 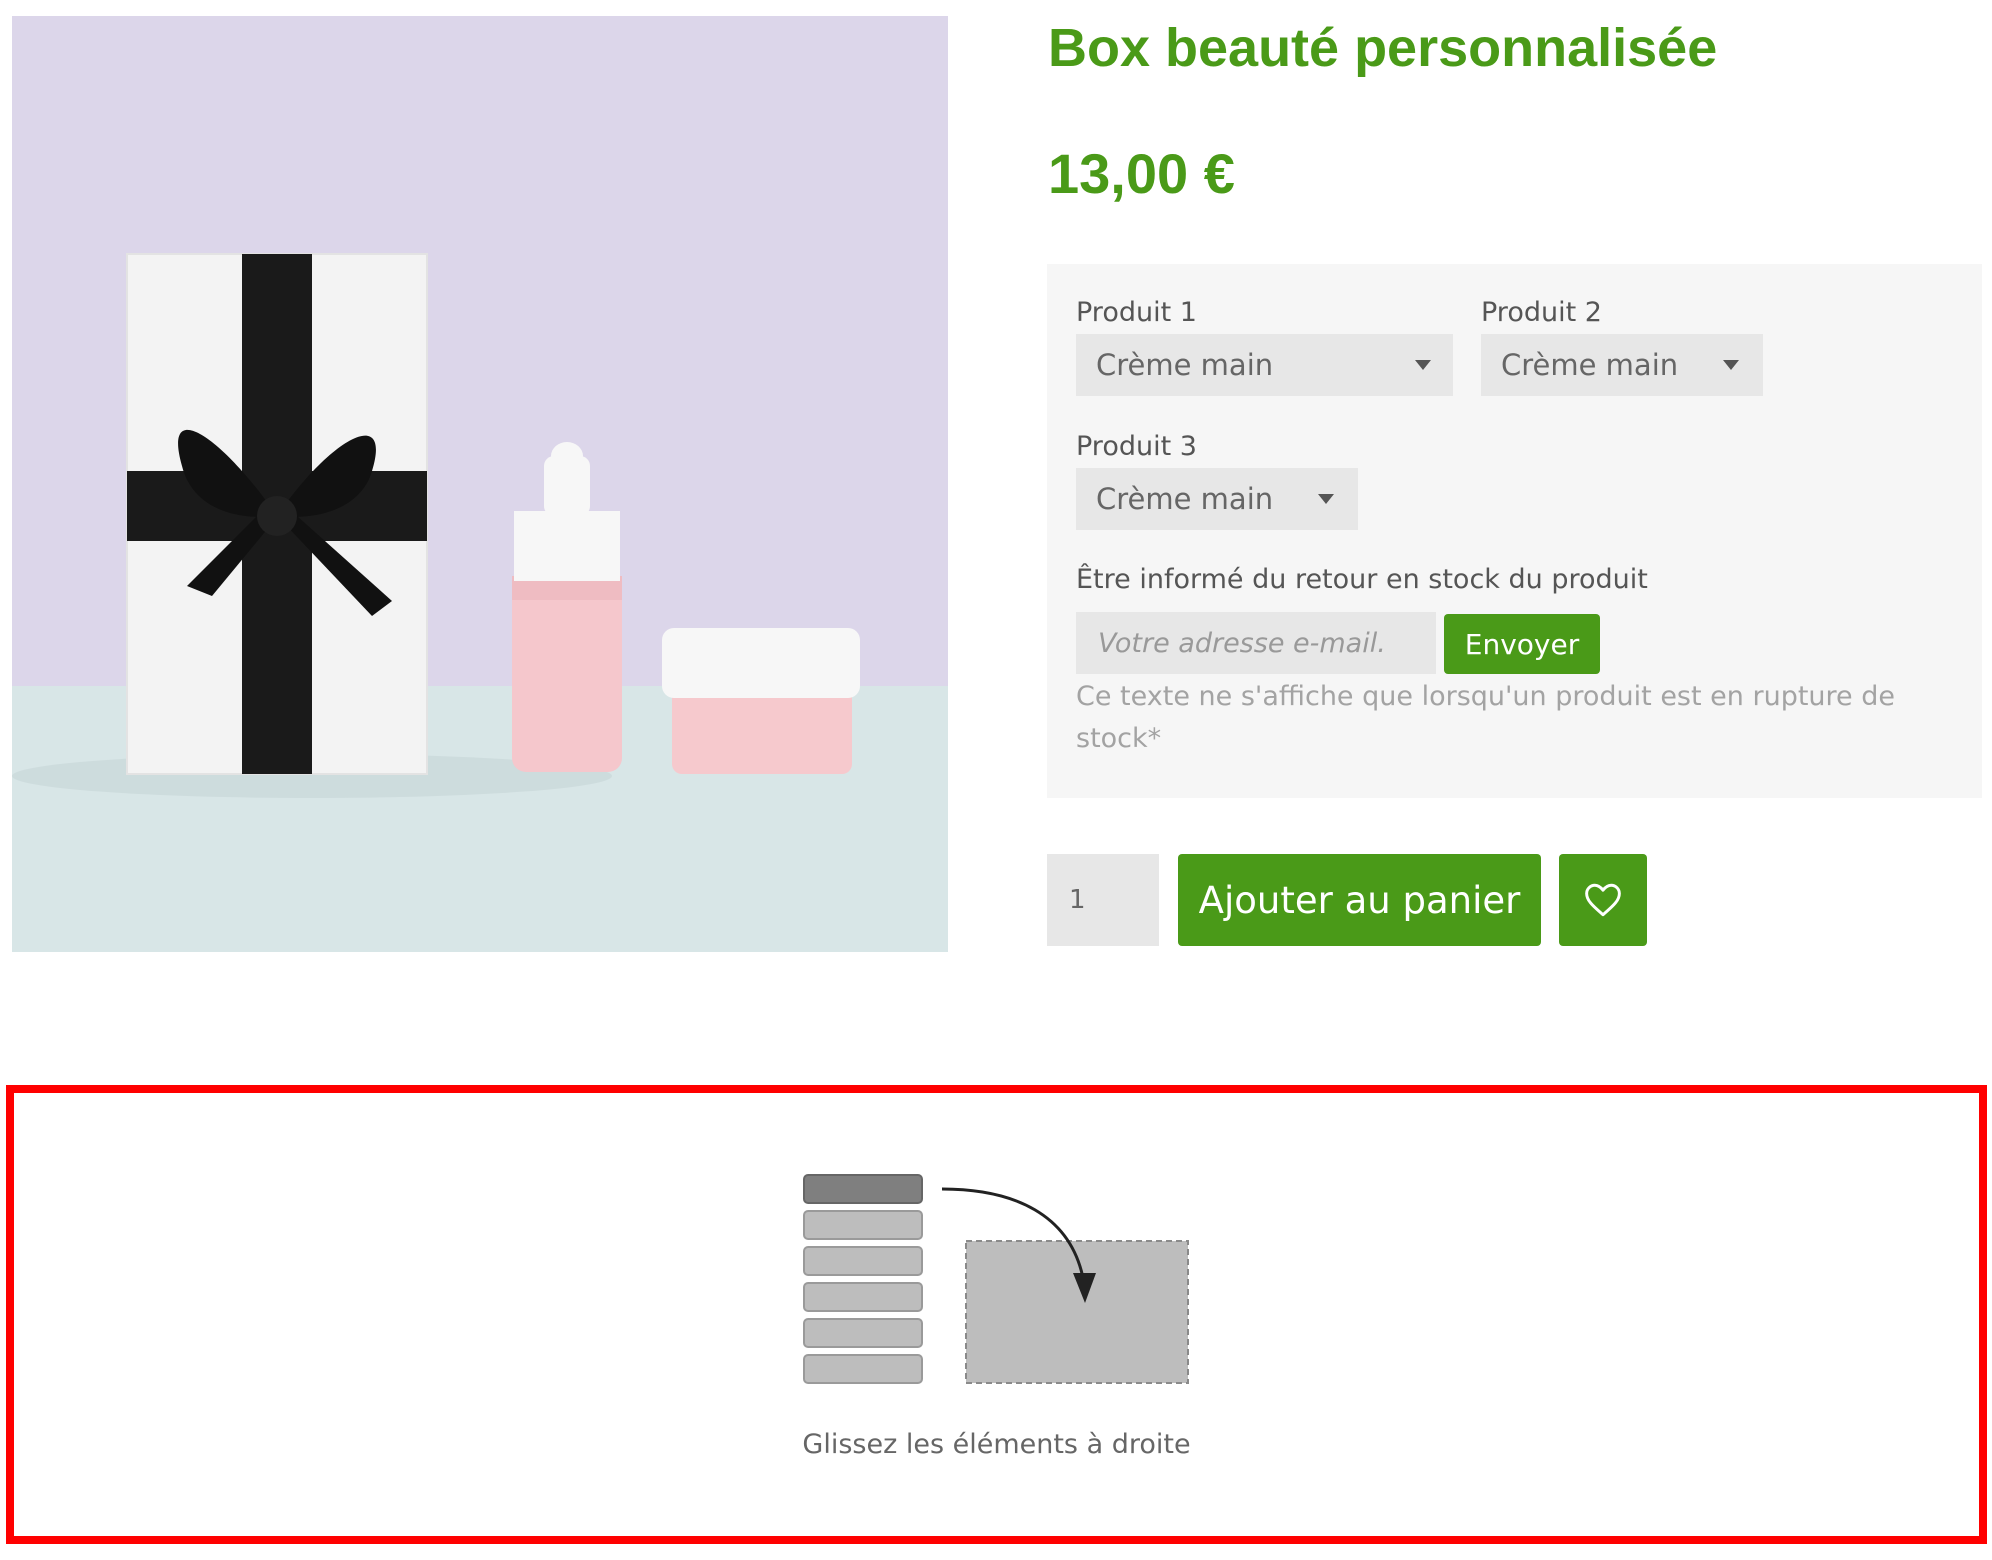 What do you see at coordinates (996, 1279) in the screenshot?
I see `drag-drop-illustration` at bounding box center [996, 1279].